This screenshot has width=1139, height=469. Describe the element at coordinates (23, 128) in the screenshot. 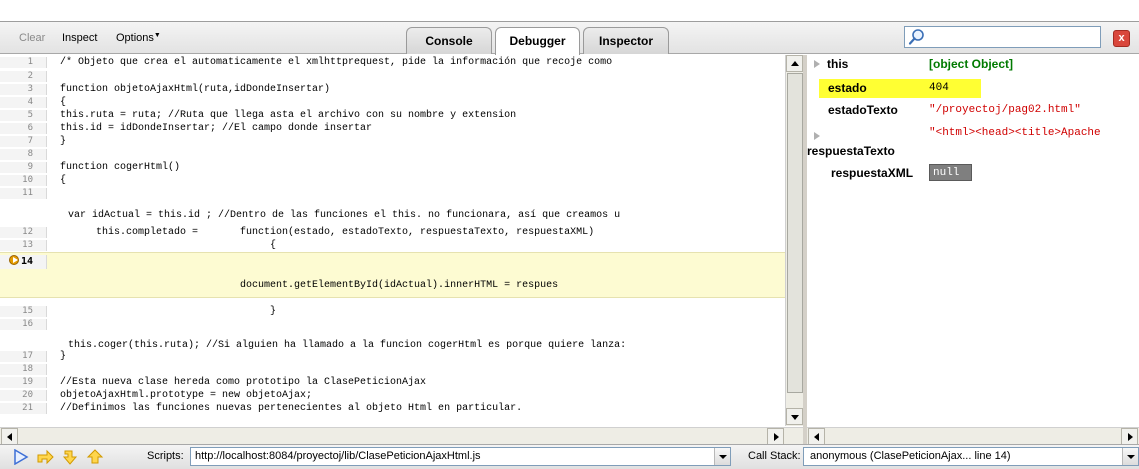

I see `line-number: 6` at that location.